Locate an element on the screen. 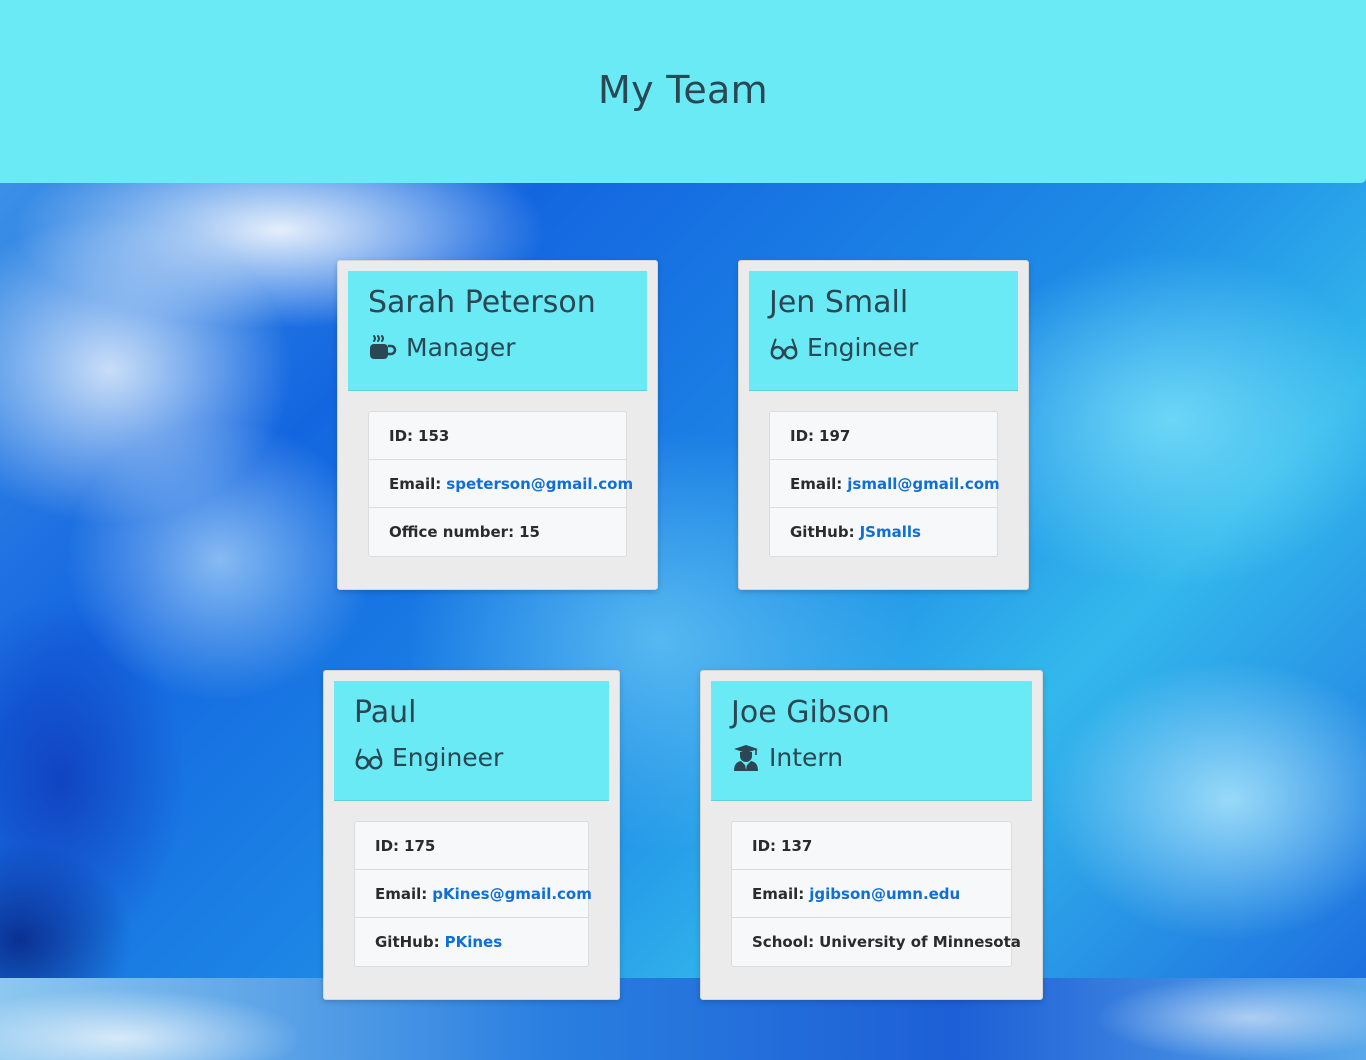 This screenshot has width=1366, height=1060. employee-name: Jen Small is located at coordinates (839, 302).